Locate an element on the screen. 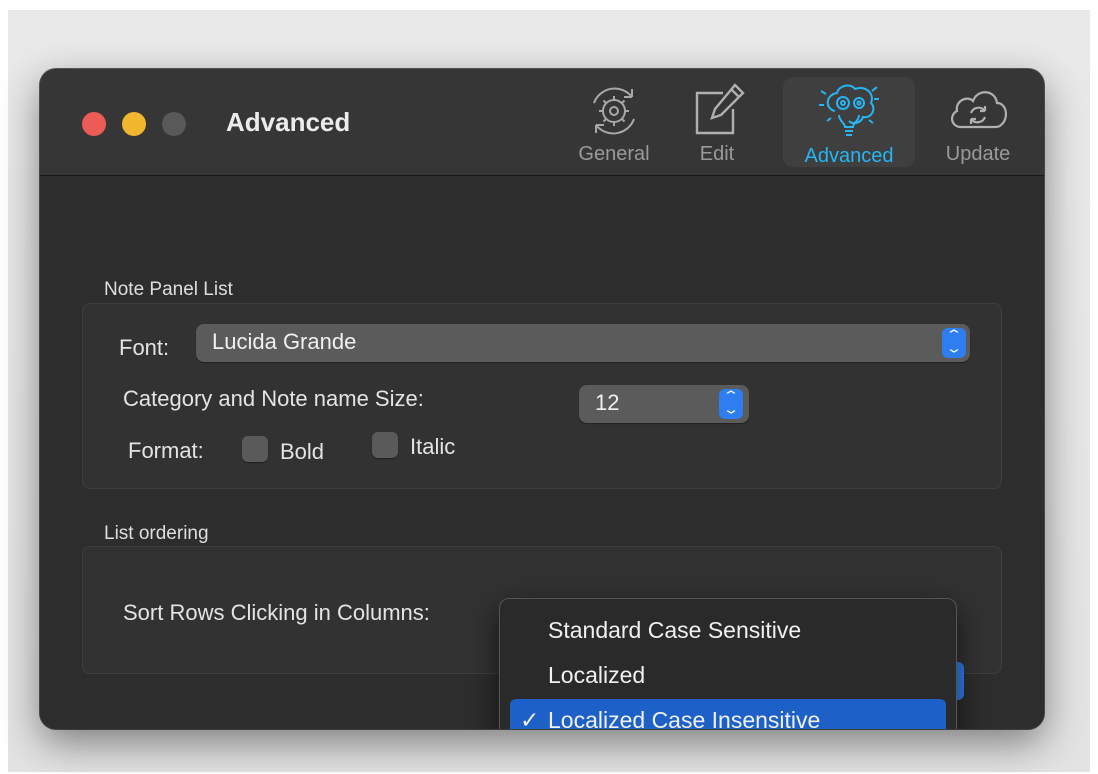  section-title-note-panel: Note Panel List is located at coordinates (168, 289).